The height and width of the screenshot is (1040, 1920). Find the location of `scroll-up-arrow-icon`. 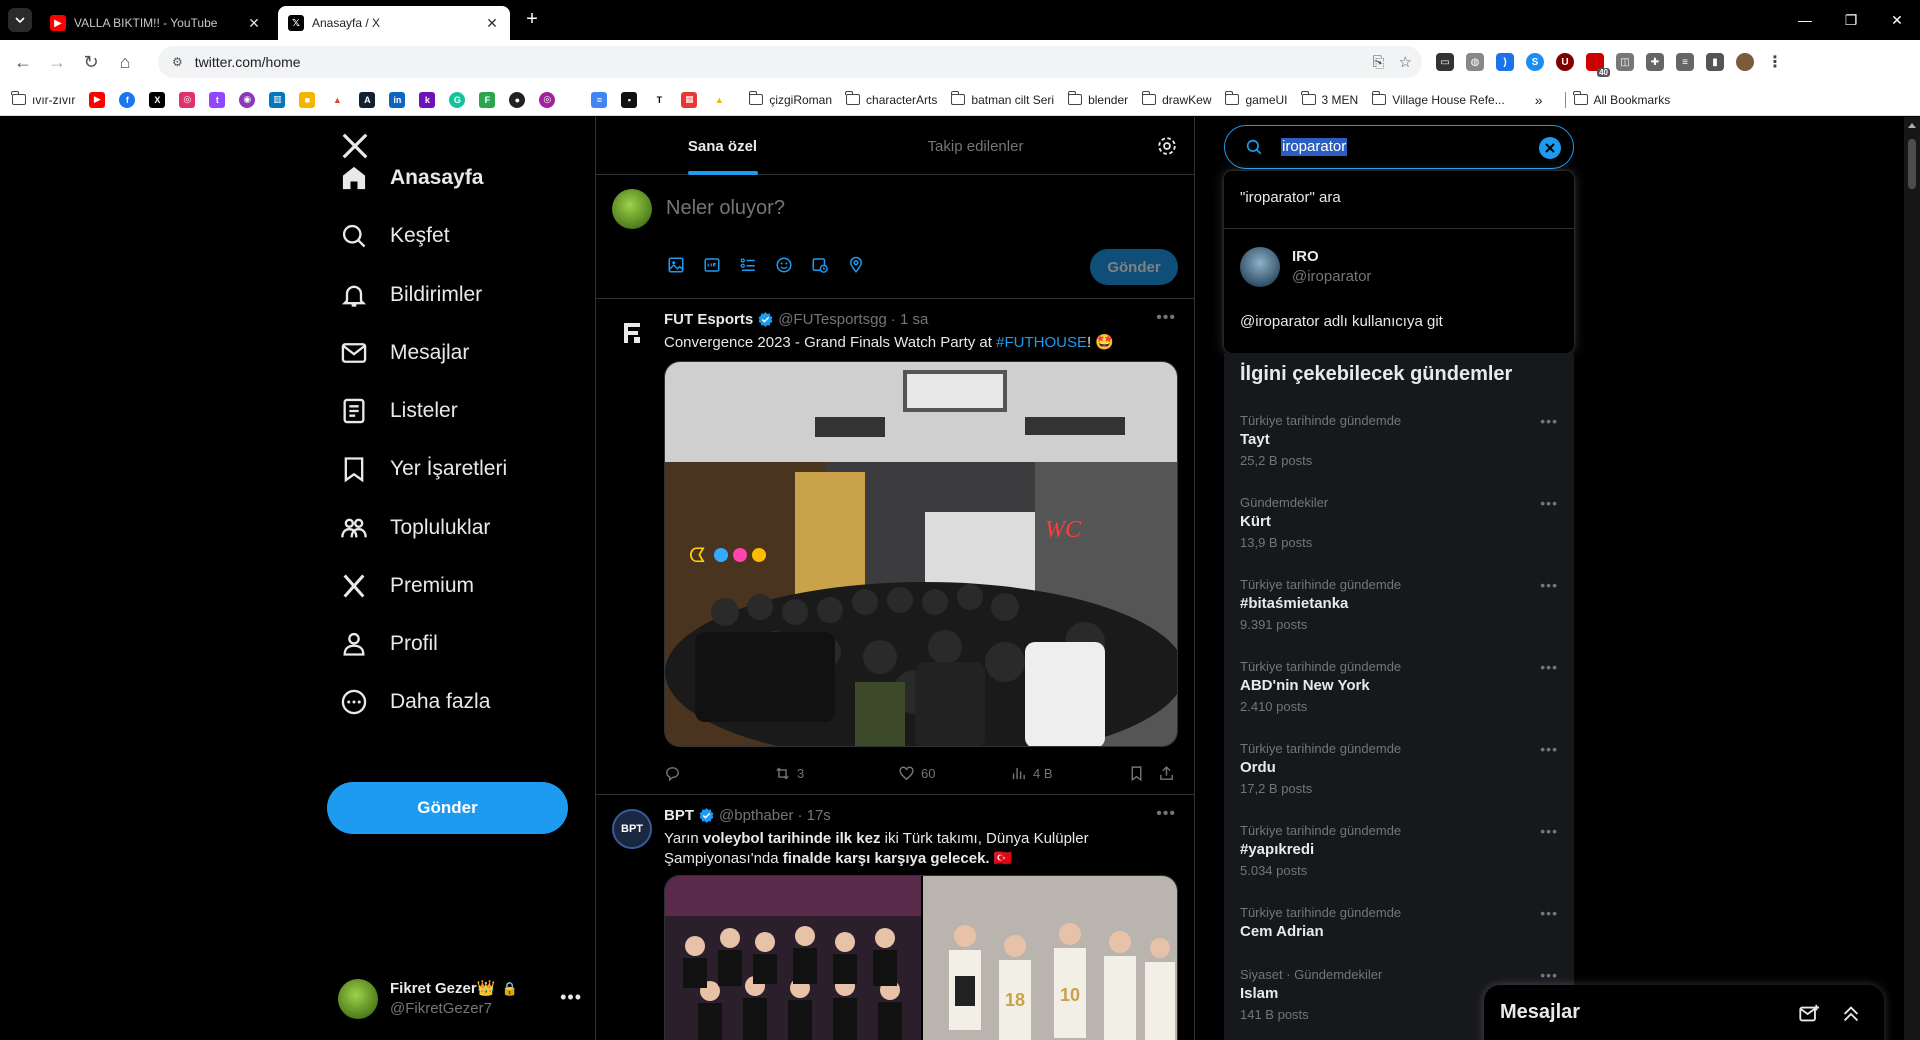

scroll-up-arrow-icon is located at coordinates (1912, 125).